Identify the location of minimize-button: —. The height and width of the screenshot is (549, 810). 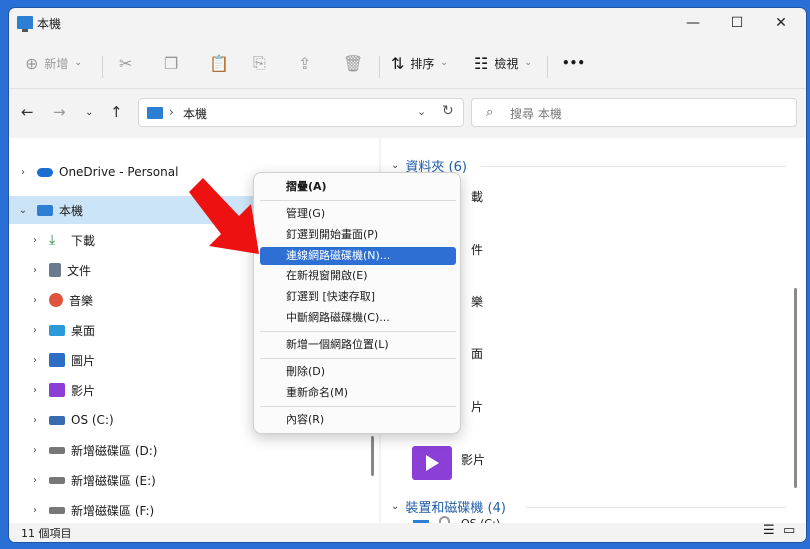
(693, 23).